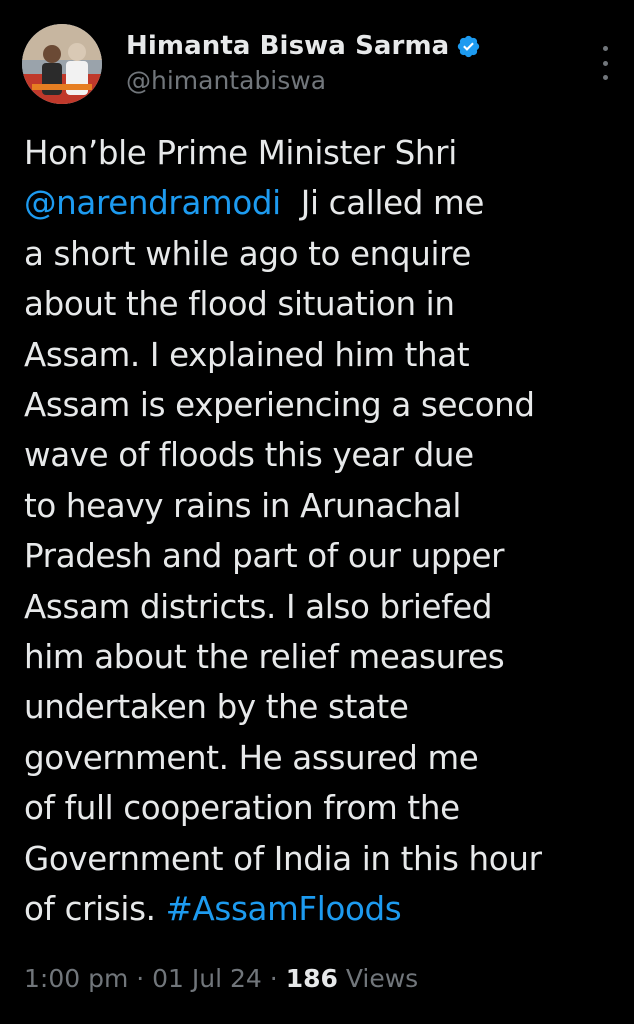 The width and height of the screenshot is (634, 1024). What do you see at coordinates (312, 978) in the screenshot?
I see `views-count: 186` at bounding box center [312, 978].